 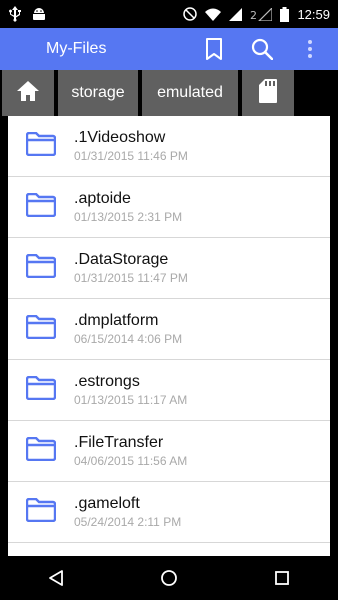 I want to click on file-date: 06/15/2014 4:06 PM, so click(x=128, y=339).